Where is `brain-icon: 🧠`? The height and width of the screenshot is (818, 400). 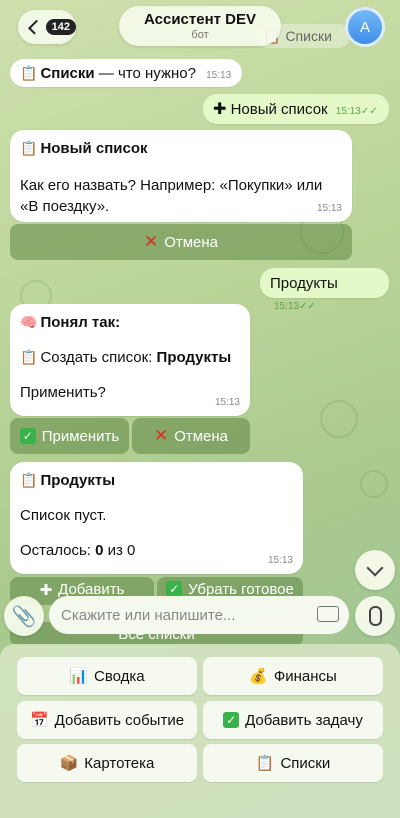 brain-icon: 🧠 is located at coordinates (29, 322).